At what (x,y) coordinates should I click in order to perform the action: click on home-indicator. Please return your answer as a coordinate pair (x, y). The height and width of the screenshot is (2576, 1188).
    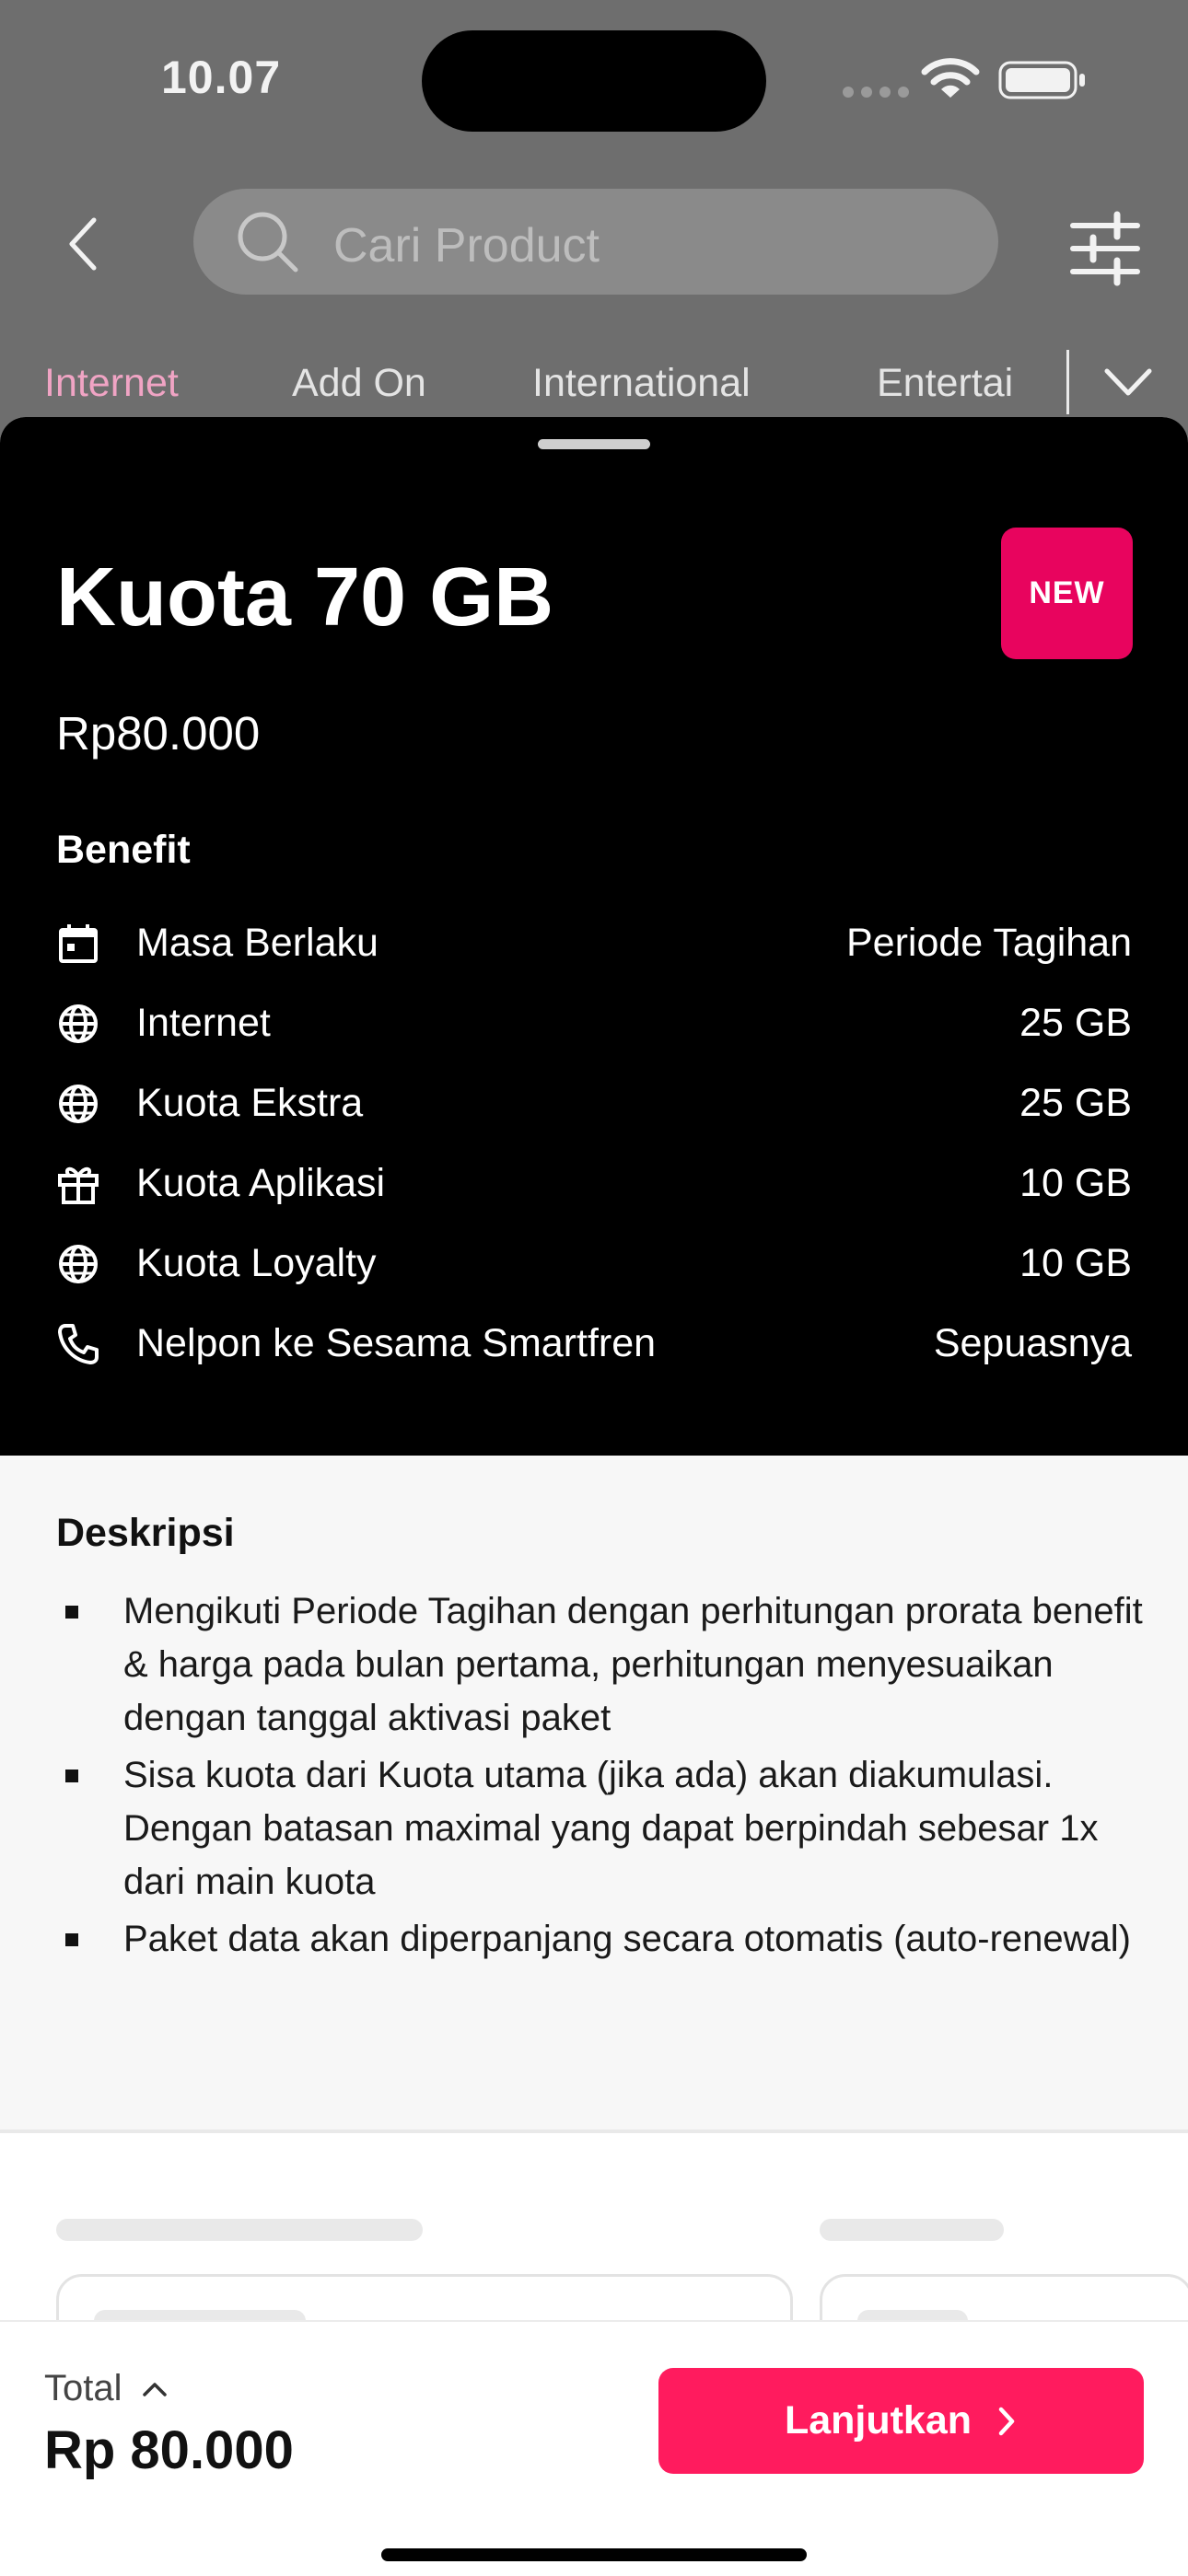
    Looking at the image, I should click on (594, 2554).